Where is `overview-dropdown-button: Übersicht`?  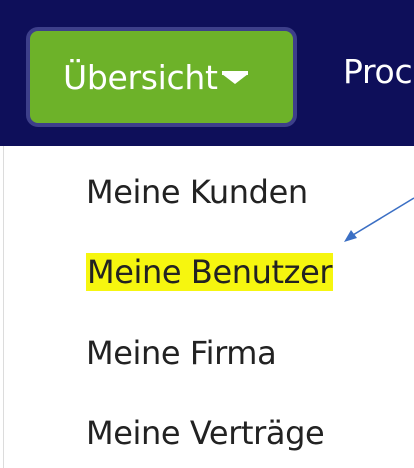
overview-dropdown-button: Übersicht is located at coordinates (161, 77).